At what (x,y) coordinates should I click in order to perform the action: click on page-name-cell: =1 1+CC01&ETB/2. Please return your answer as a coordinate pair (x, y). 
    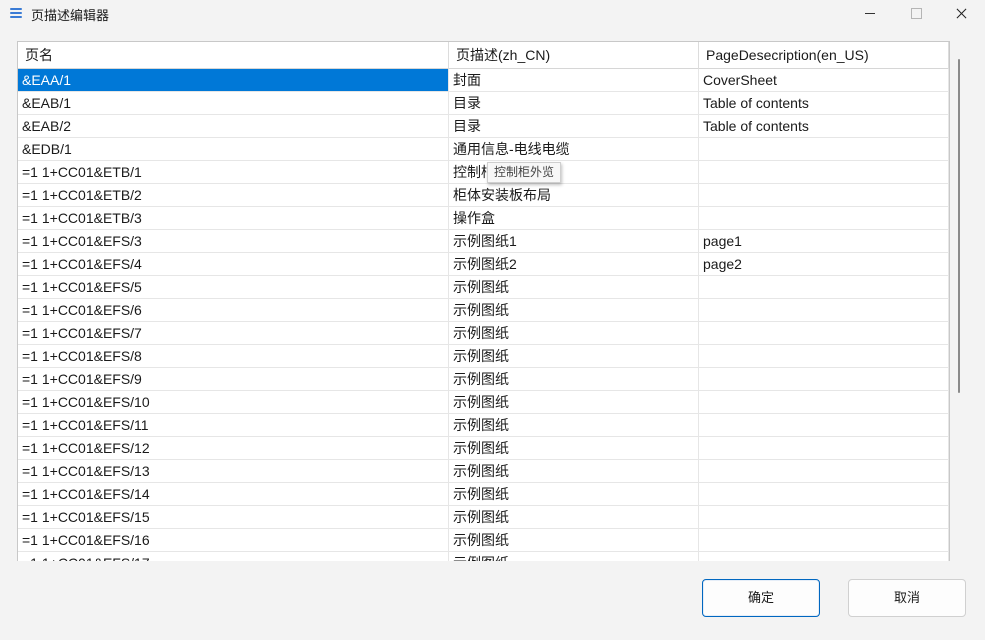
    Looking at the image, I should click on (233, 195).